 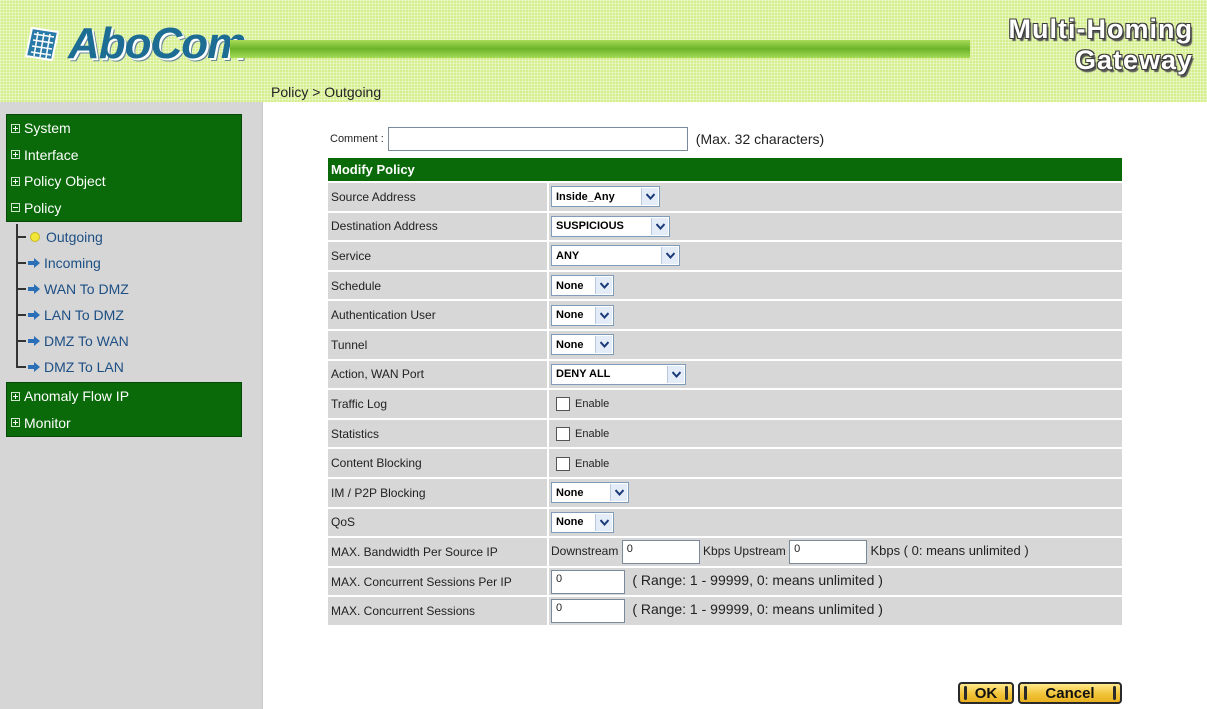 I want to click on qos-label: QoS, so click(x=438, y=523).